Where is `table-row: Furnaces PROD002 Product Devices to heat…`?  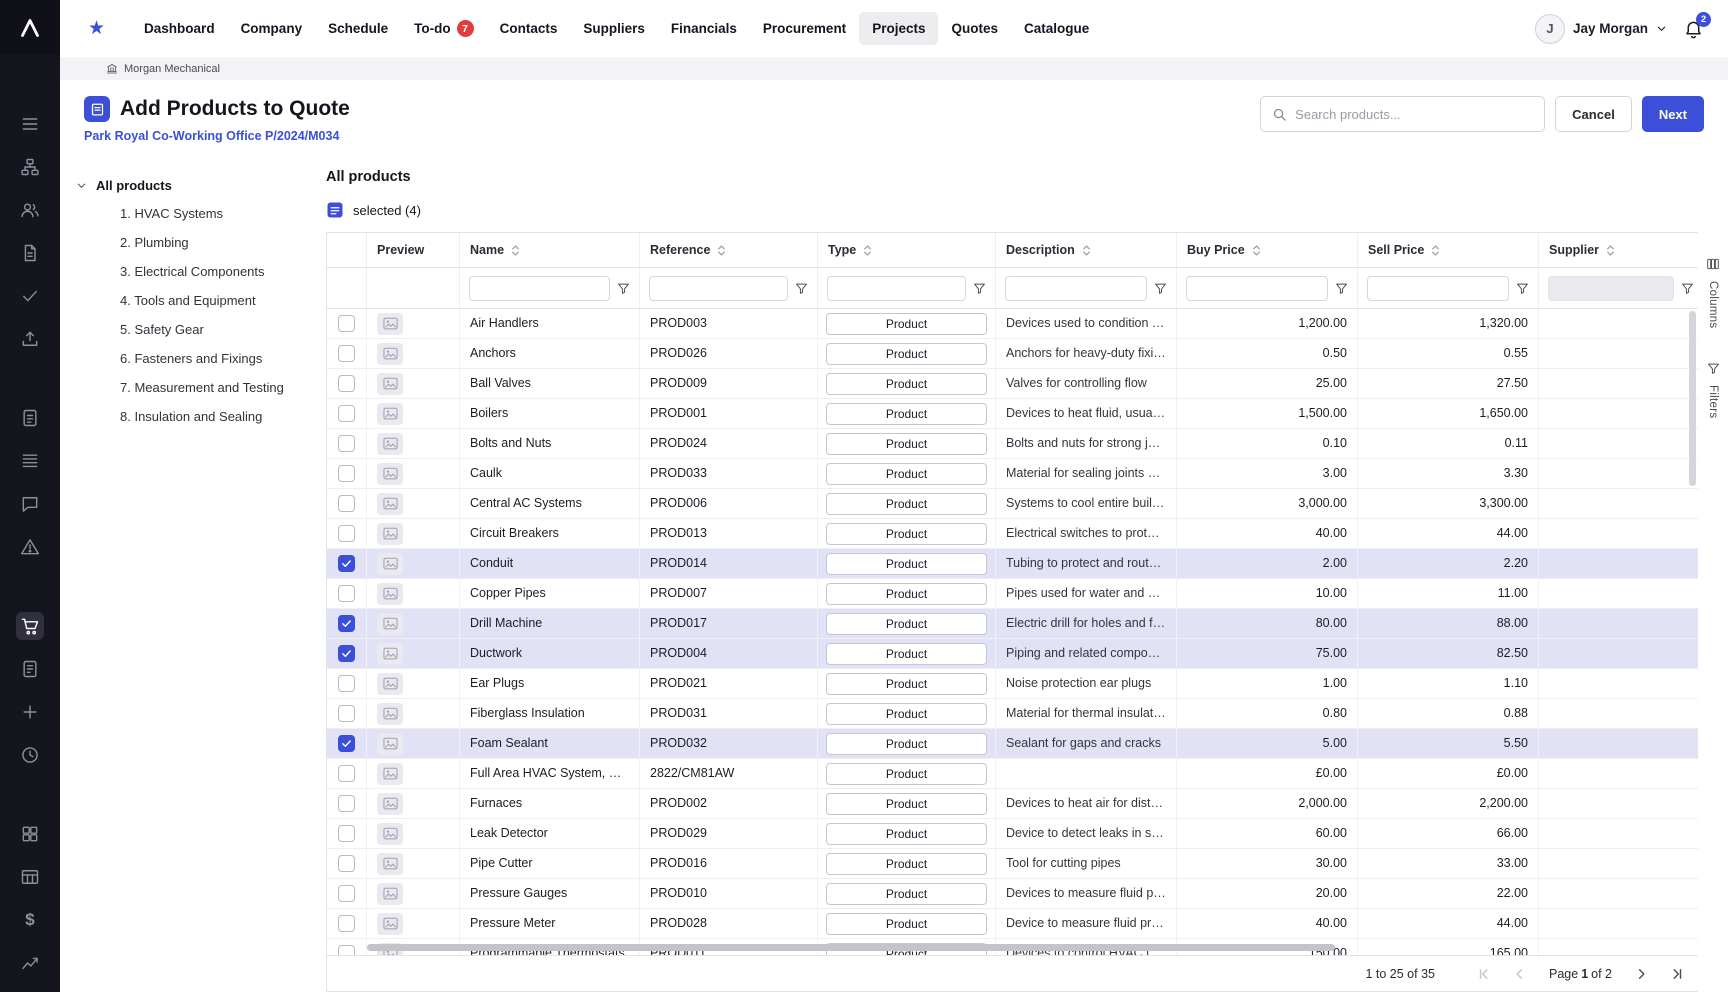 table-row: Furnaces PROD002 Product Devices to heat… is located at coordinates (1012, 804).